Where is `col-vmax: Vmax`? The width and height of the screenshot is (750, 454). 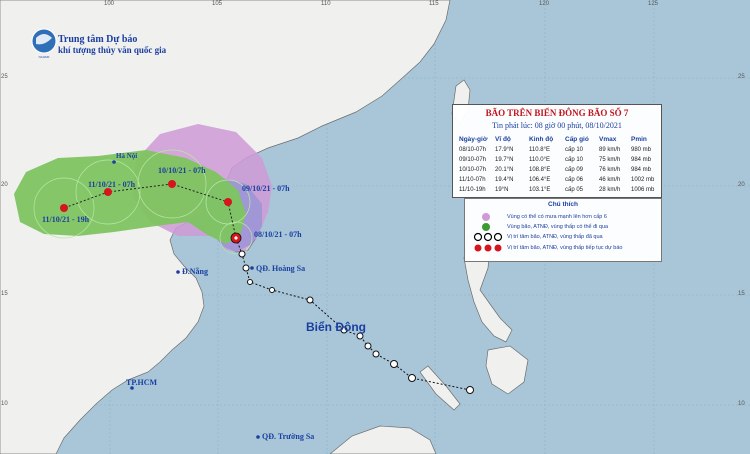 col-vmax: Vmax is located at coordinates (608, 139).